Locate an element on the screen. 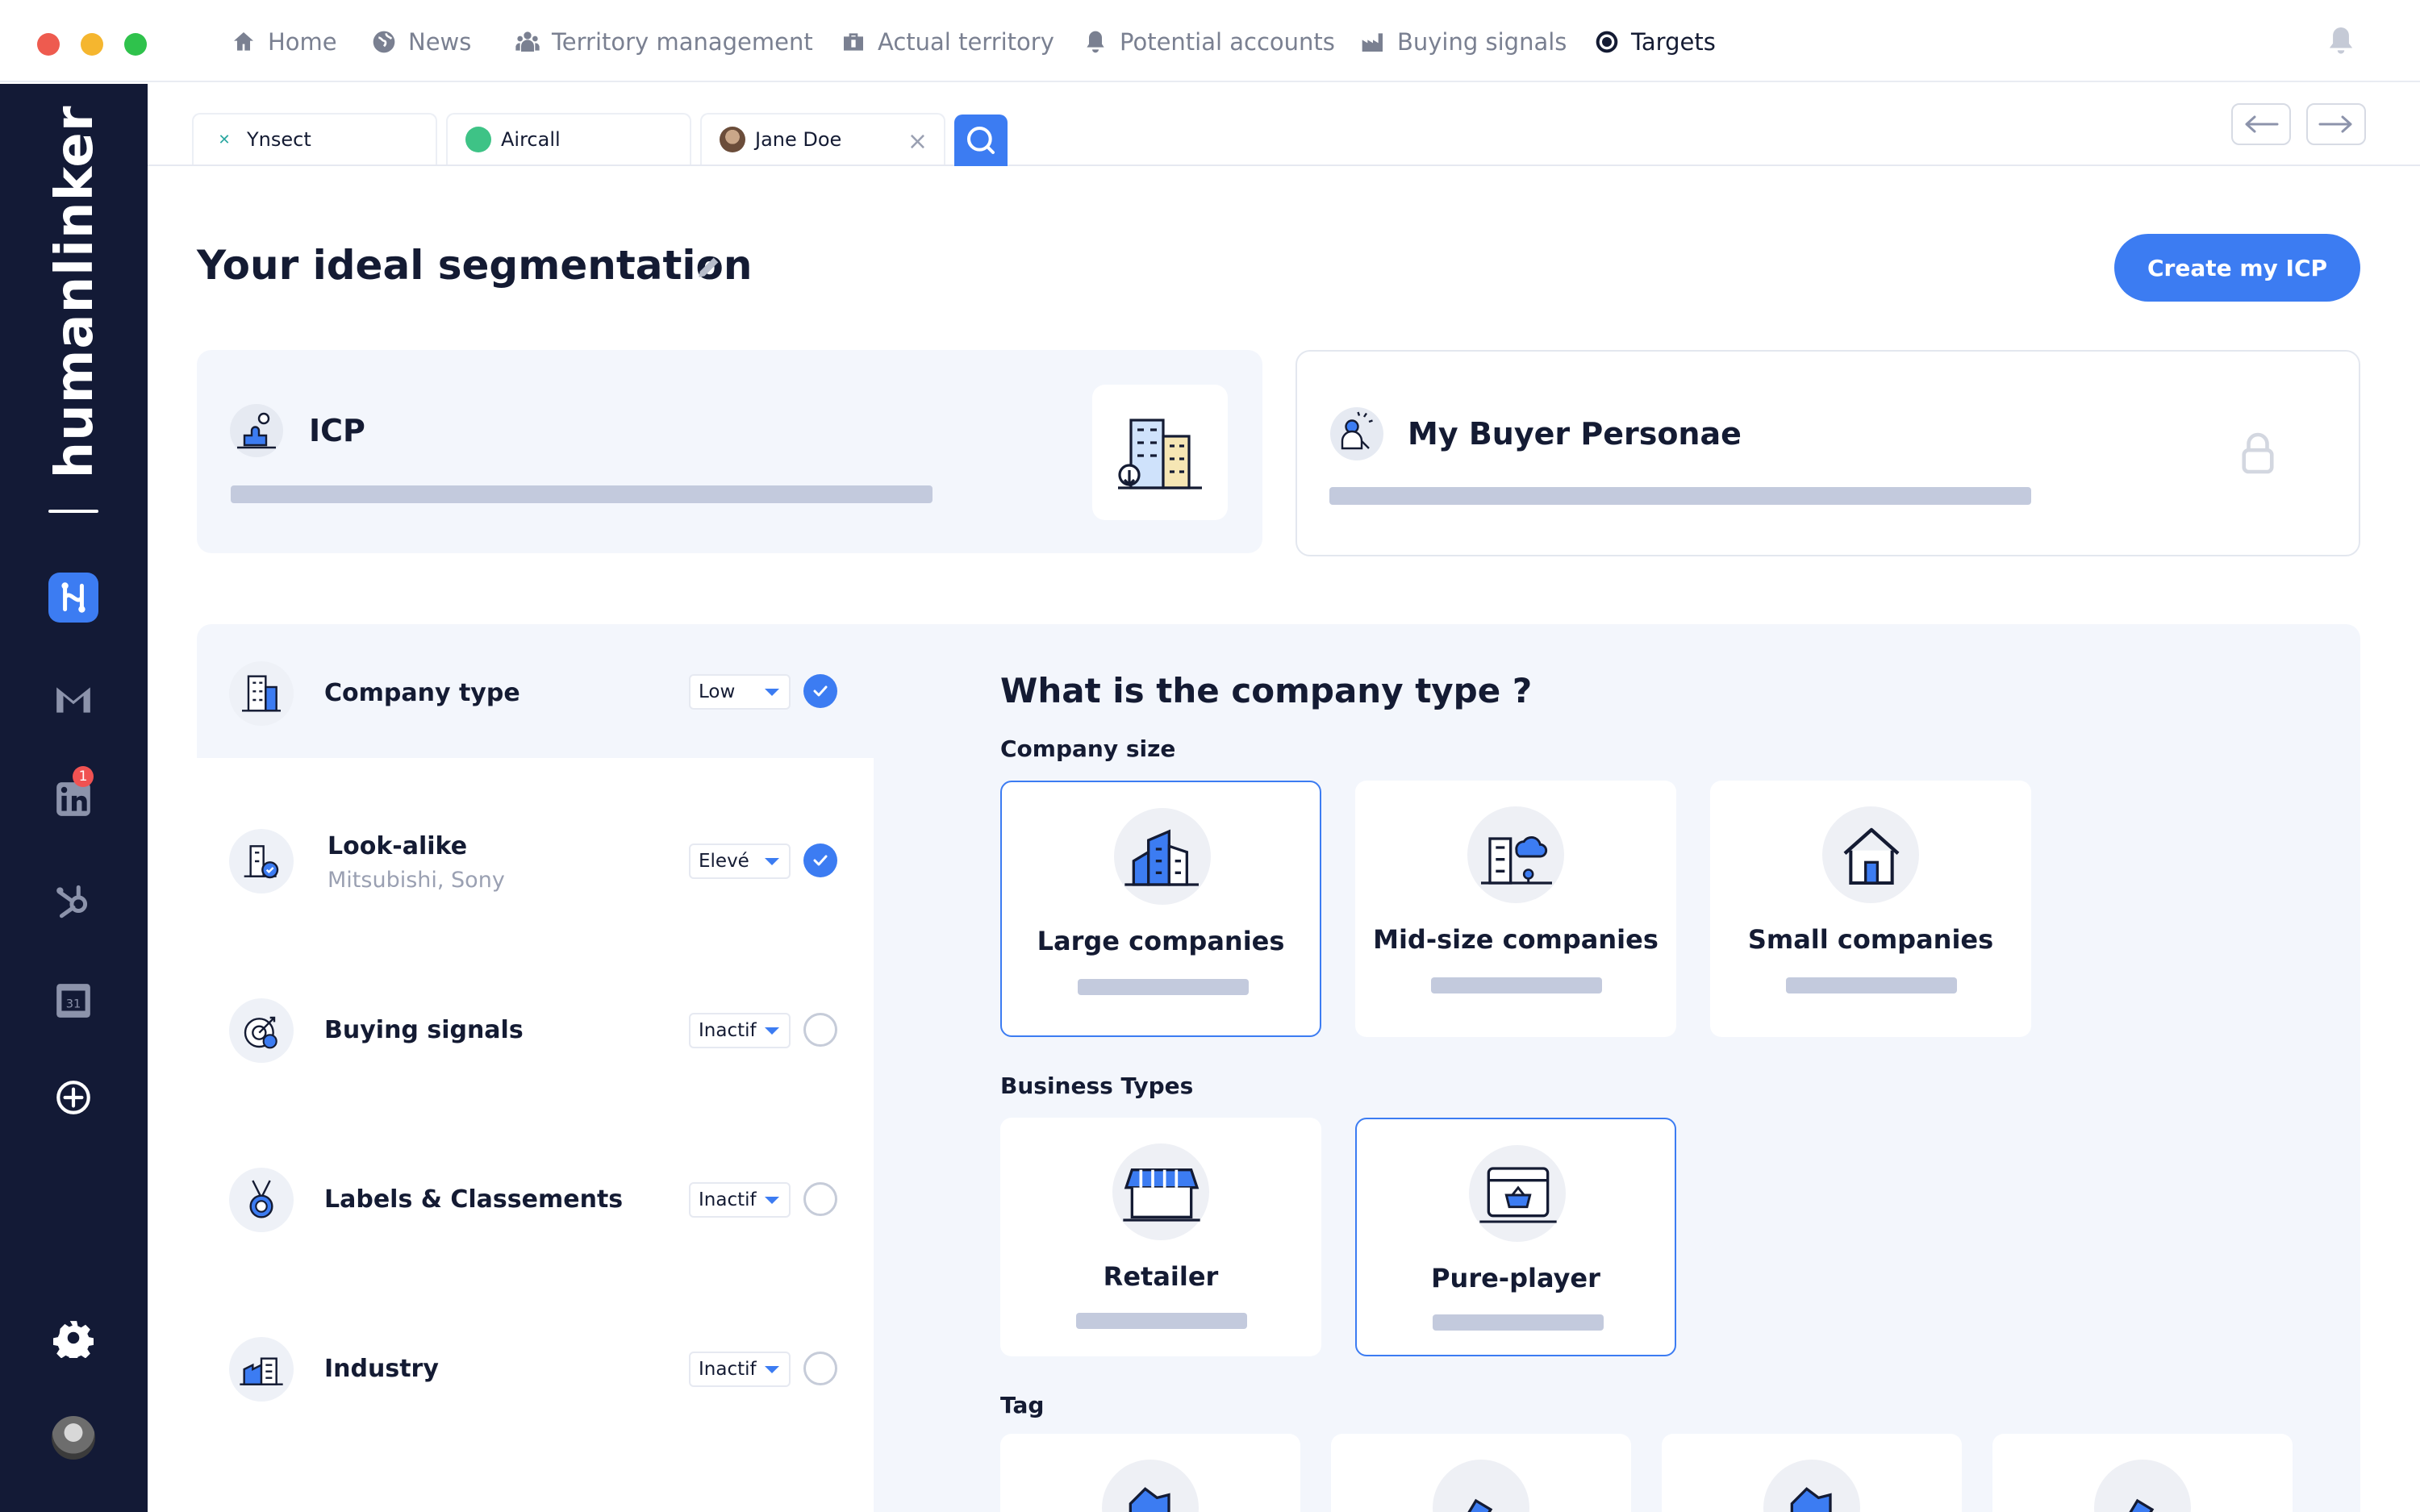  calendar-icon: 31 is located at coordinates (73, 1001).